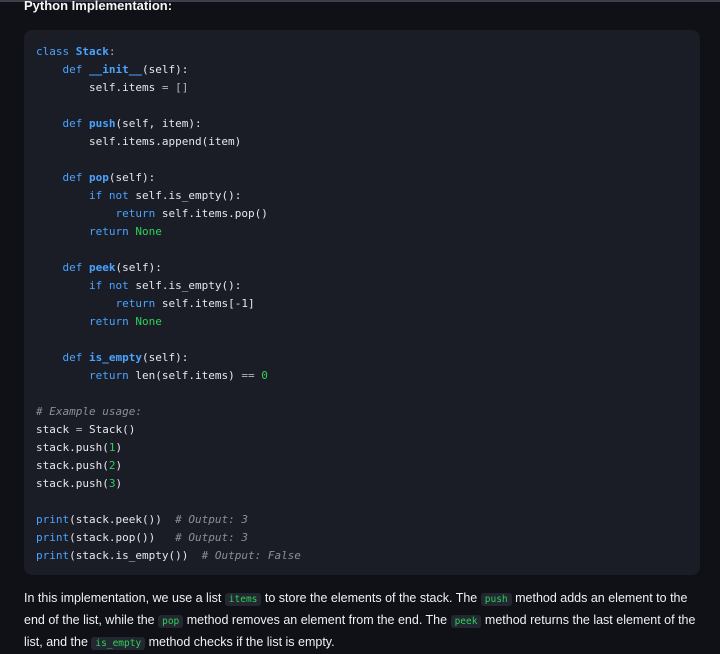  Describe the element at coordinates (165, 141) in the screenshot. I see `code-line: self.items.append(item)` at that location.